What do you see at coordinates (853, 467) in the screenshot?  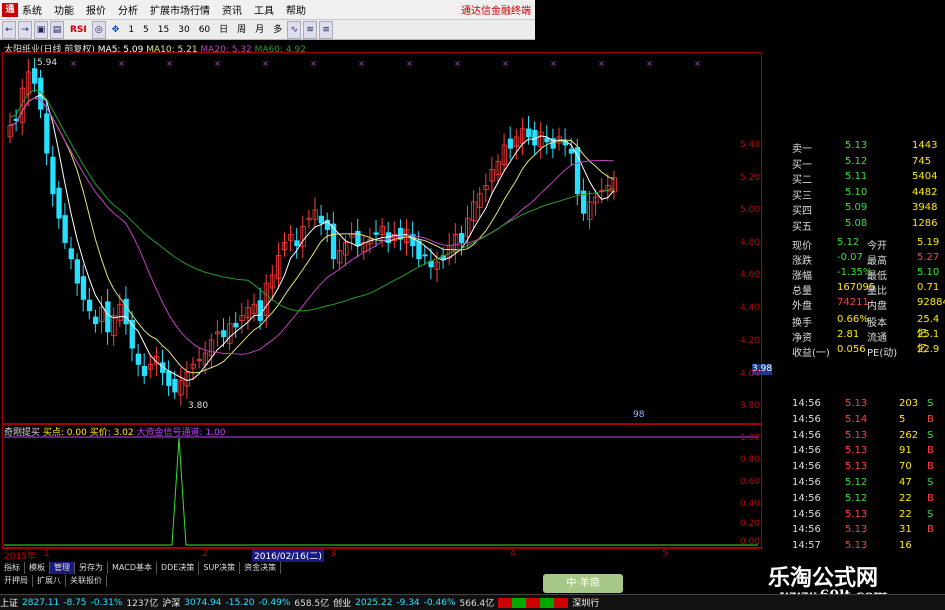 I see `tick-row: 14:56 5.13 70 B` at bounding box center [853, 467].